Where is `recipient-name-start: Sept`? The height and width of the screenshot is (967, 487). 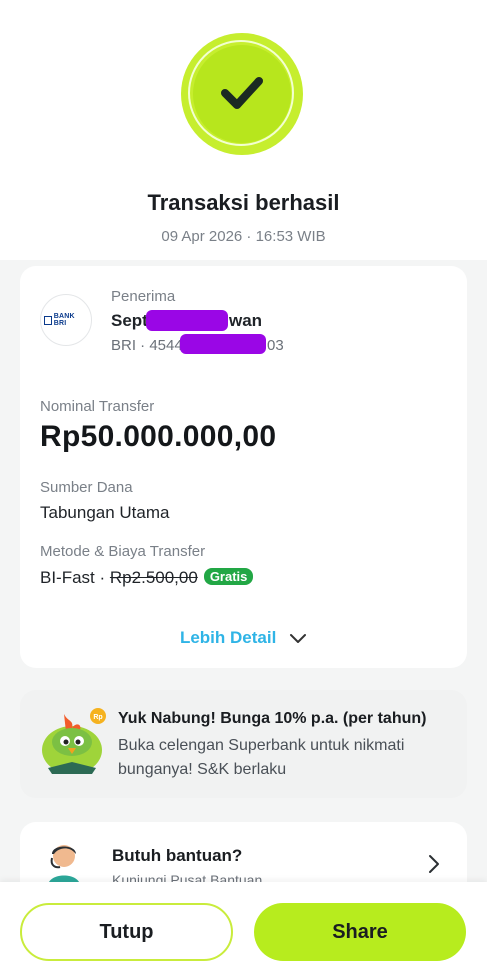
recipient-name-start: Sept is located at coordinates (129, 320).